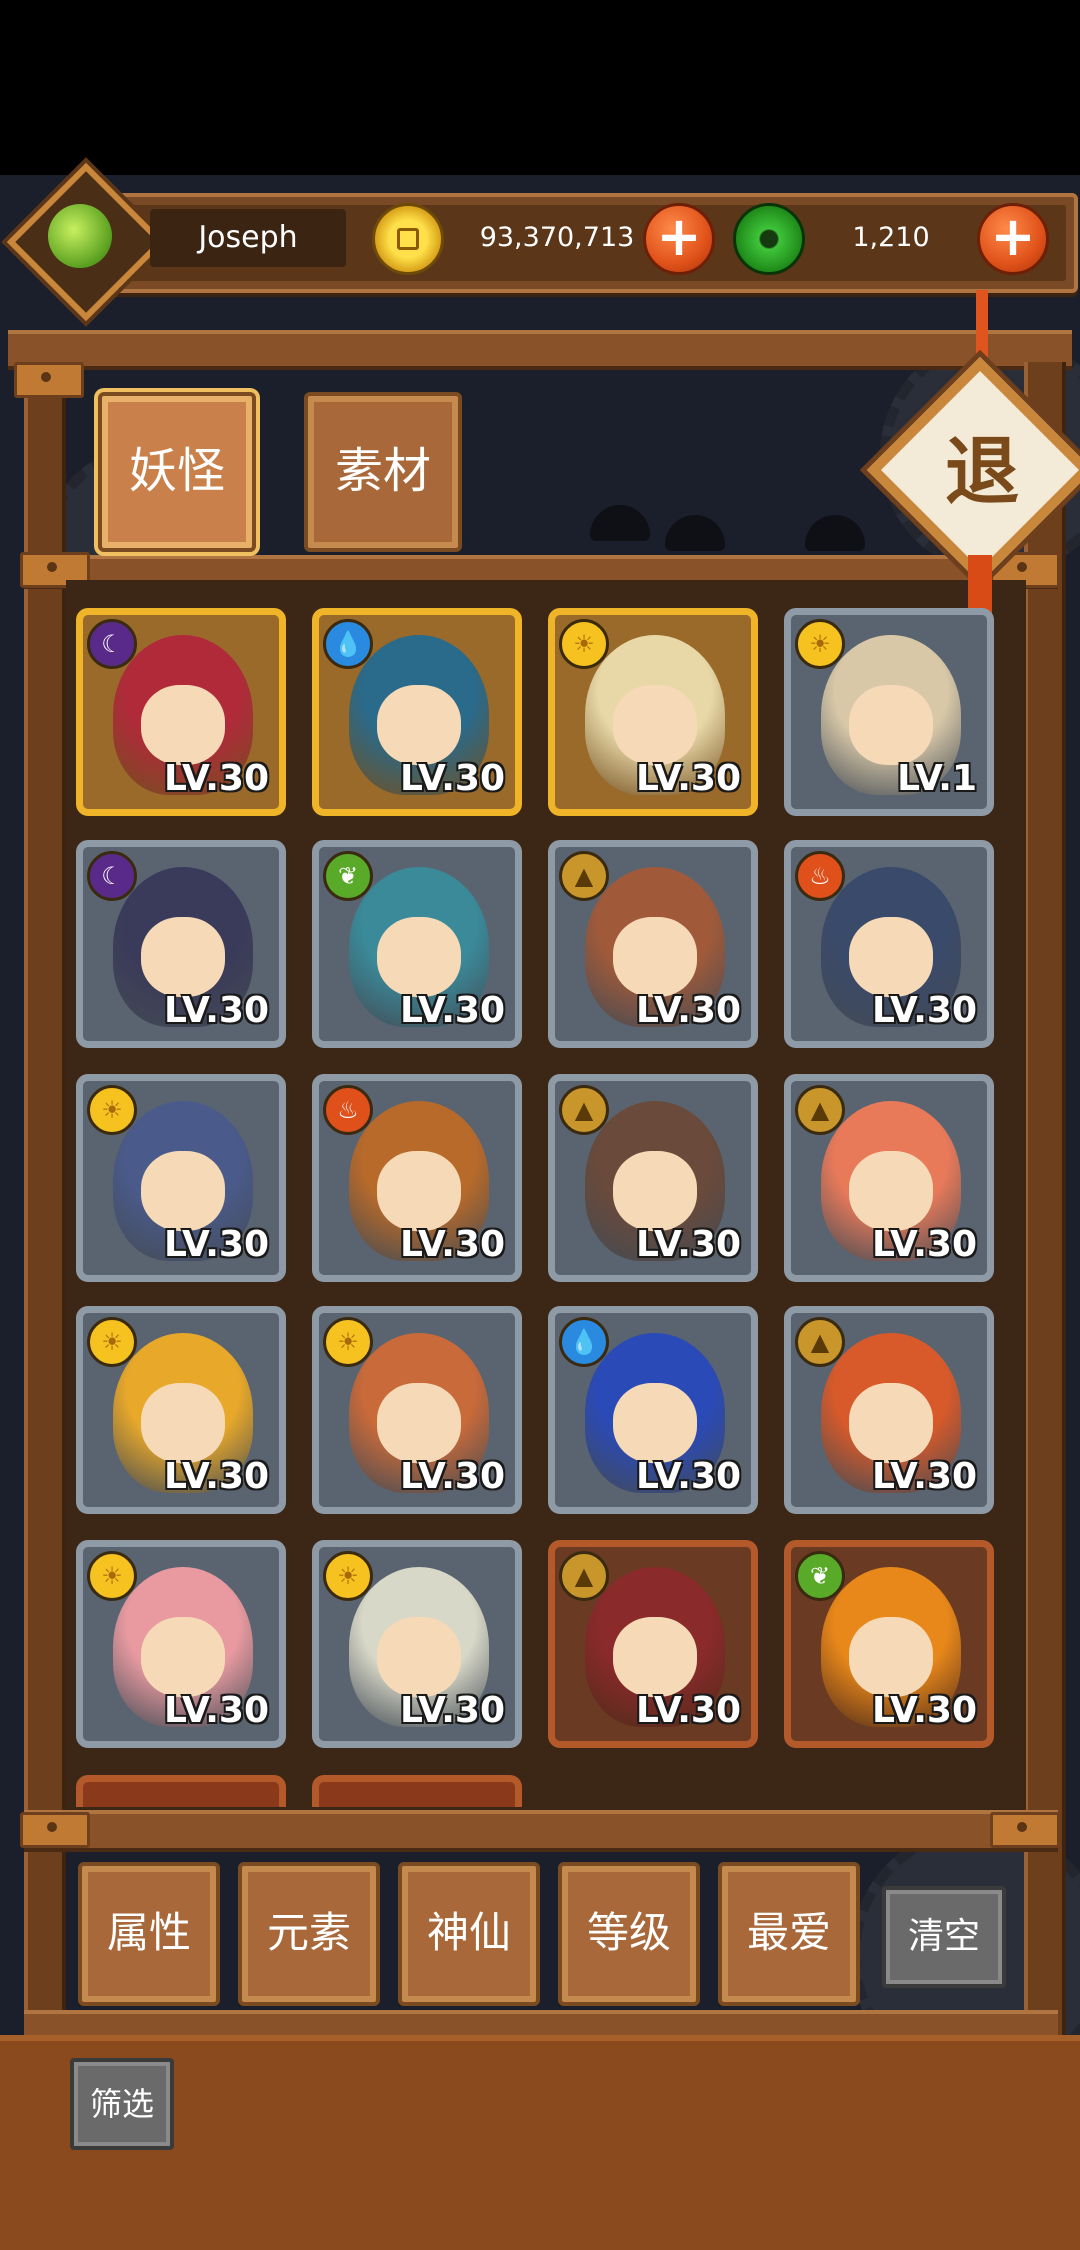 The width and height of the screenshot is (1080, 2250). I want to click on add-coins-button: +, so click(679, 239).